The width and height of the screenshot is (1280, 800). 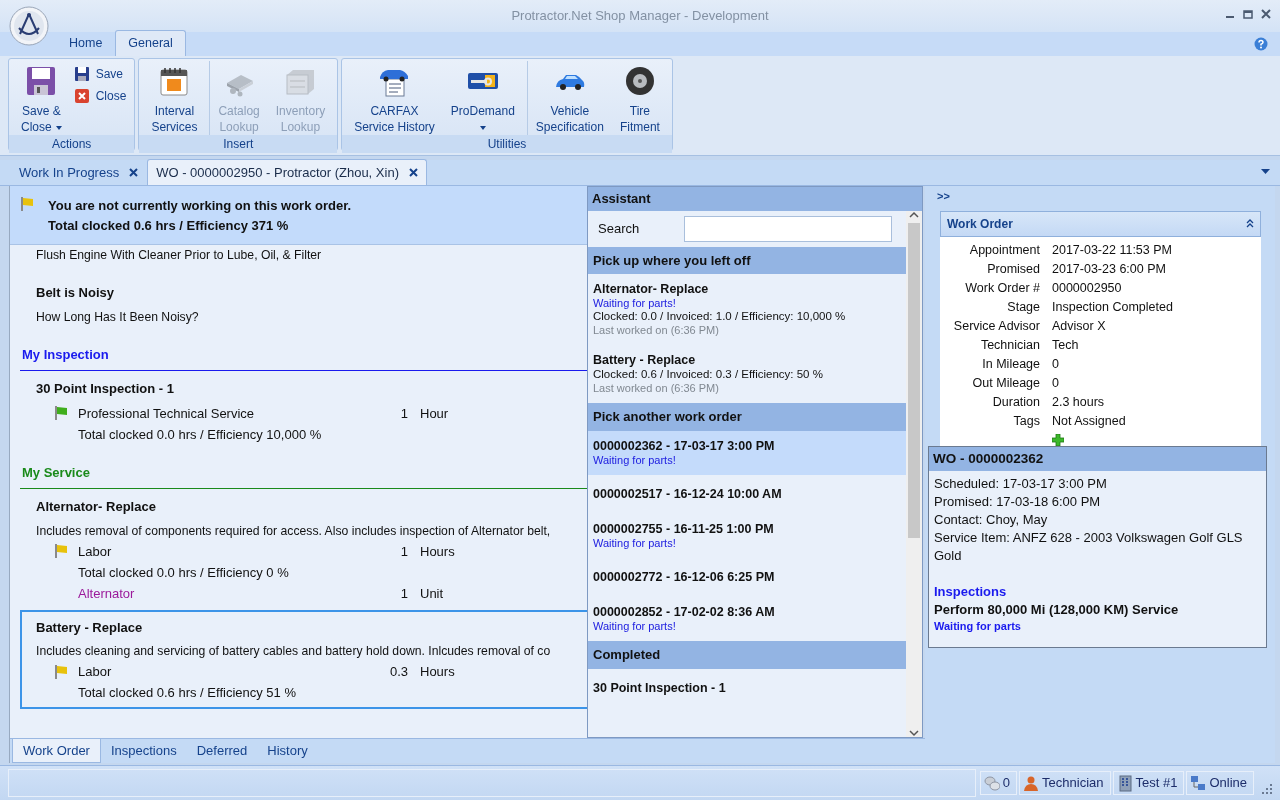 What do you see at coordinates (1026, 421) in the screenshot?
I see `field-label: Tags` at bounding box center [1026, 421].